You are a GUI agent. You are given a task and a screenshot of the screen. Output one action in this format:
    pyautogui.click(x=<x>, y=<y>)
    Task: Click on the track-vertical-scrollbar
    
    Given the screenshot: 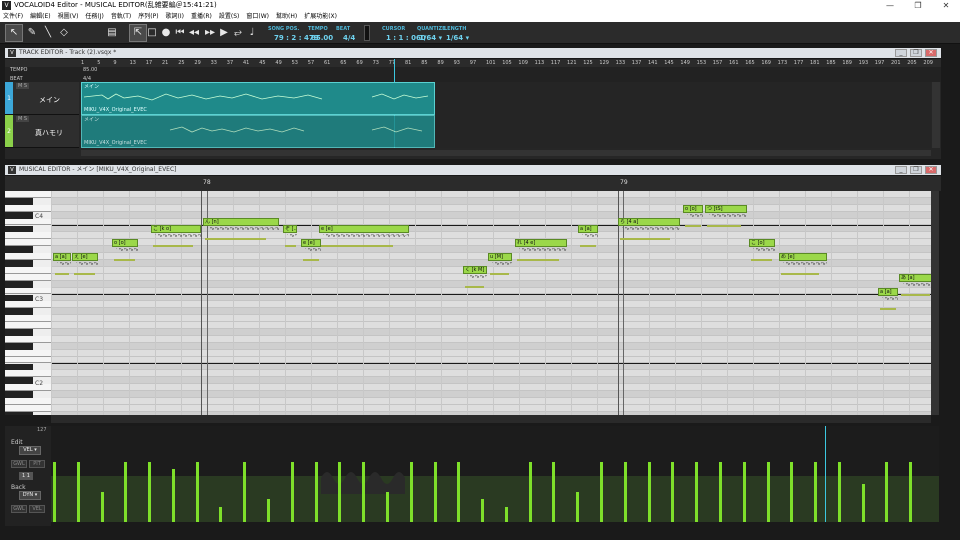 What is the action you would take?
    pyautogui.click(x=936, y=115)
    